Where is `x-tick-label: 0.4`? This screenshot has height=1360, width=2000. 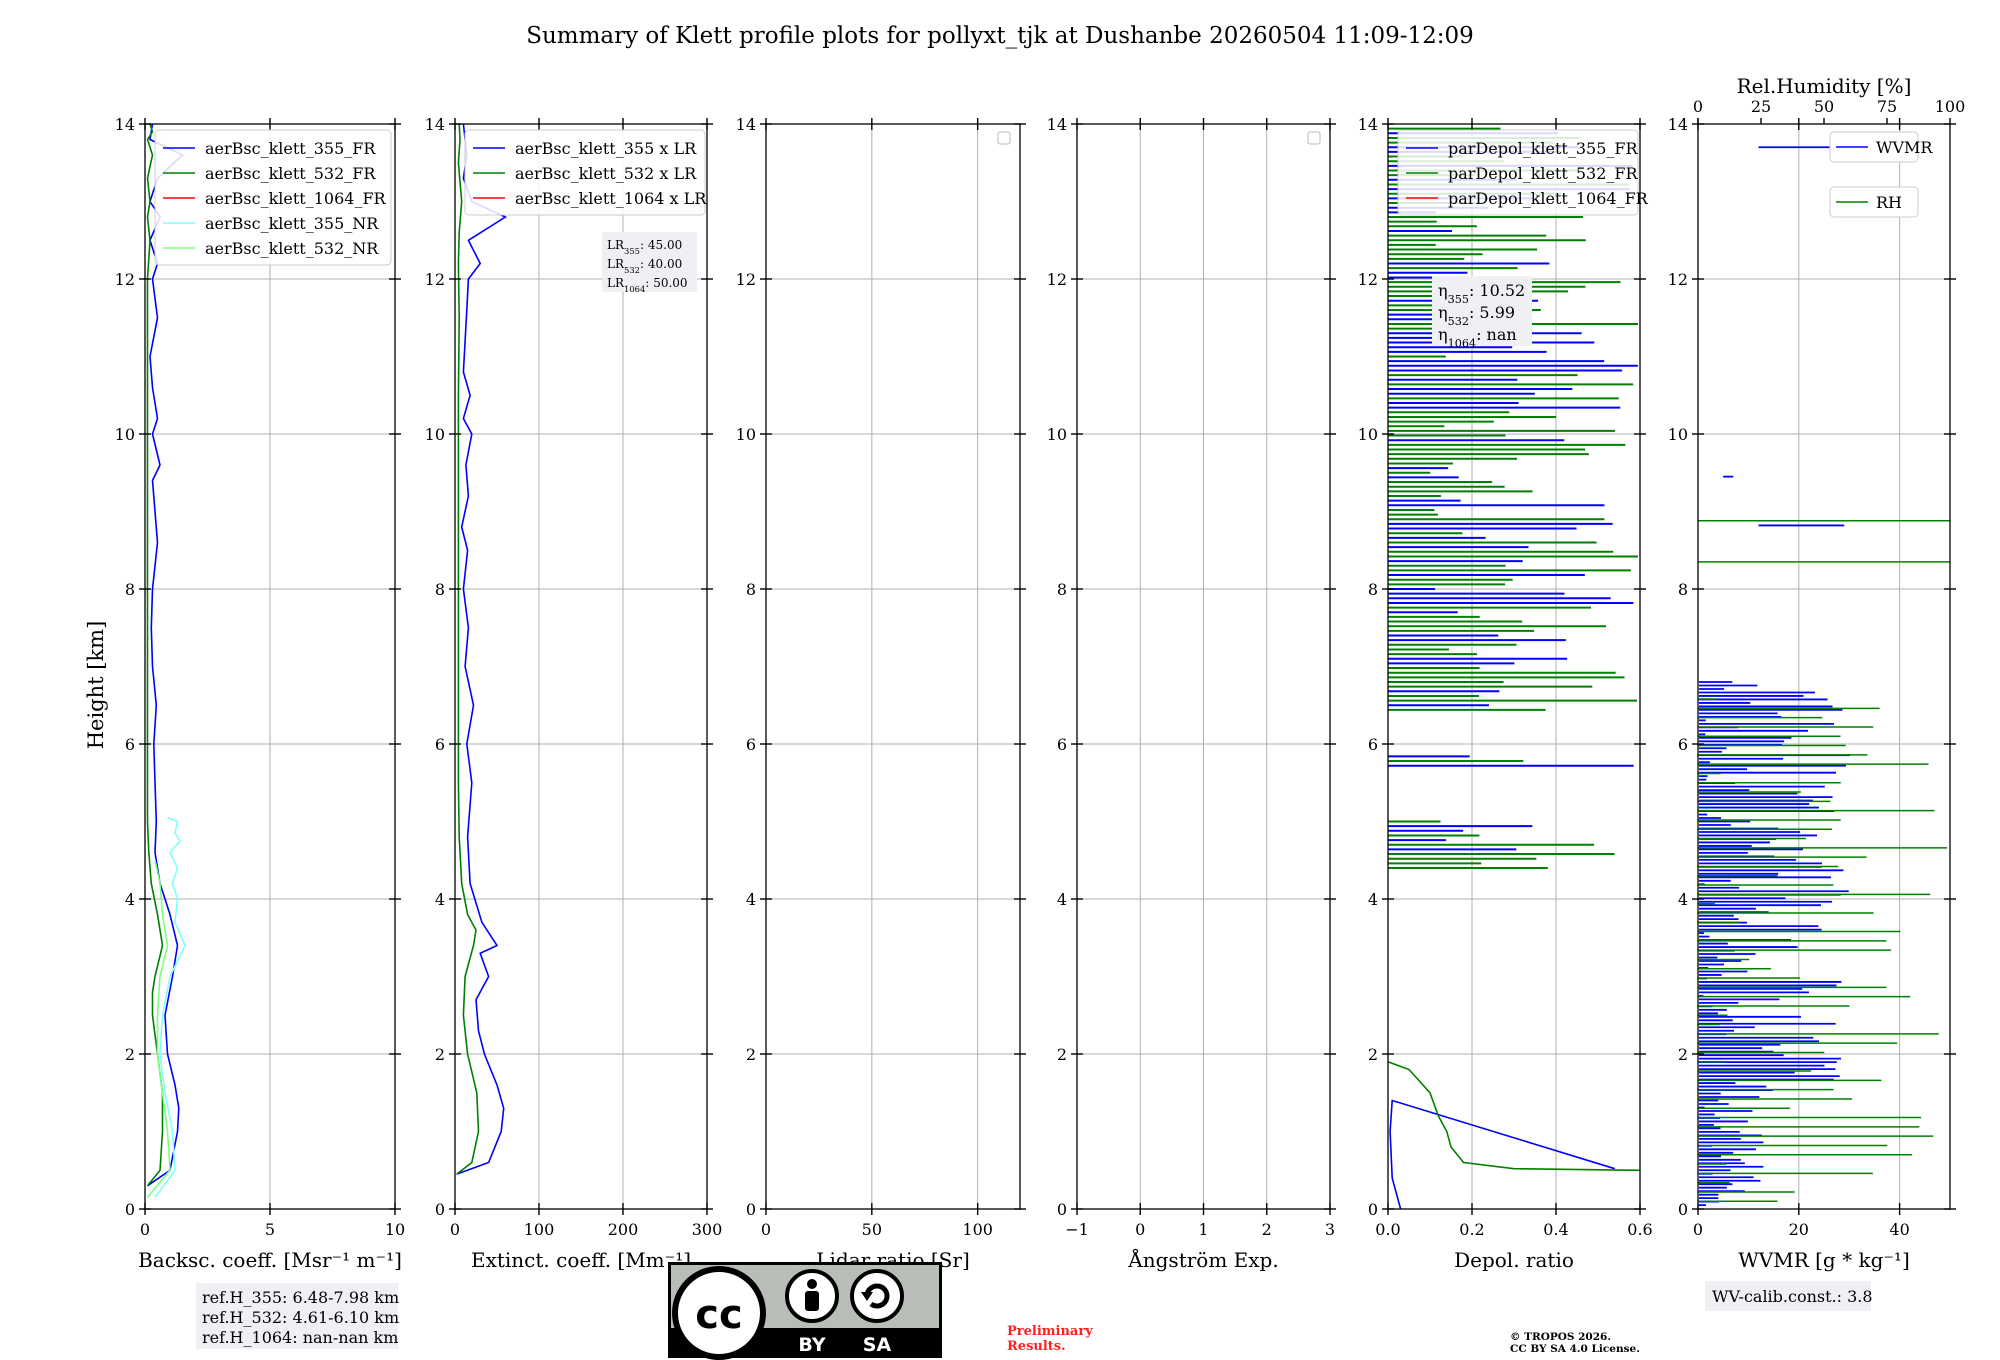 x-tick-label: 0.4 is located at coordinates (1555, 1229).